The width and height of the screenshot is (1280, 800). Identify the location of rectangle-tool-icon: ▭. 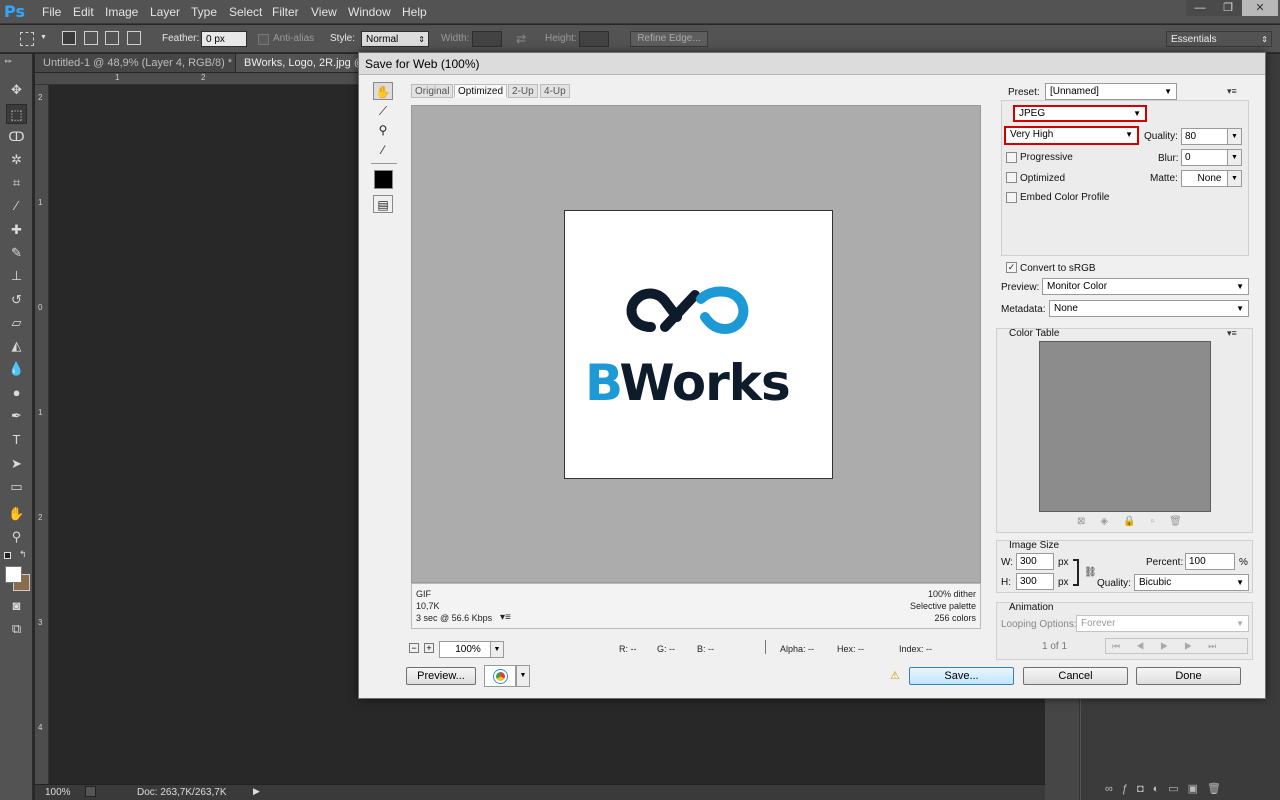
(16, 487).